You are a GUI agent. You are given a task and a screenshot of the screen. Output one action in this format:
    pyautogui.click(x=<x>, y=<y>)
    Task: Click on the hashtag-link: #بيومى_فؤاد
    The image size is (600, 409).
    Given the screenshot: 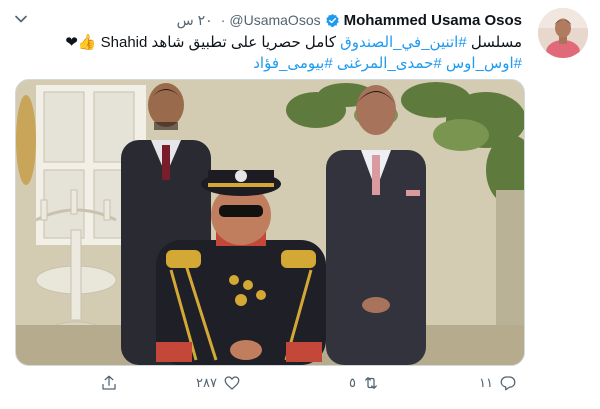 What is the action you would take?
    pyautogui.click(x=292, y=63)
    